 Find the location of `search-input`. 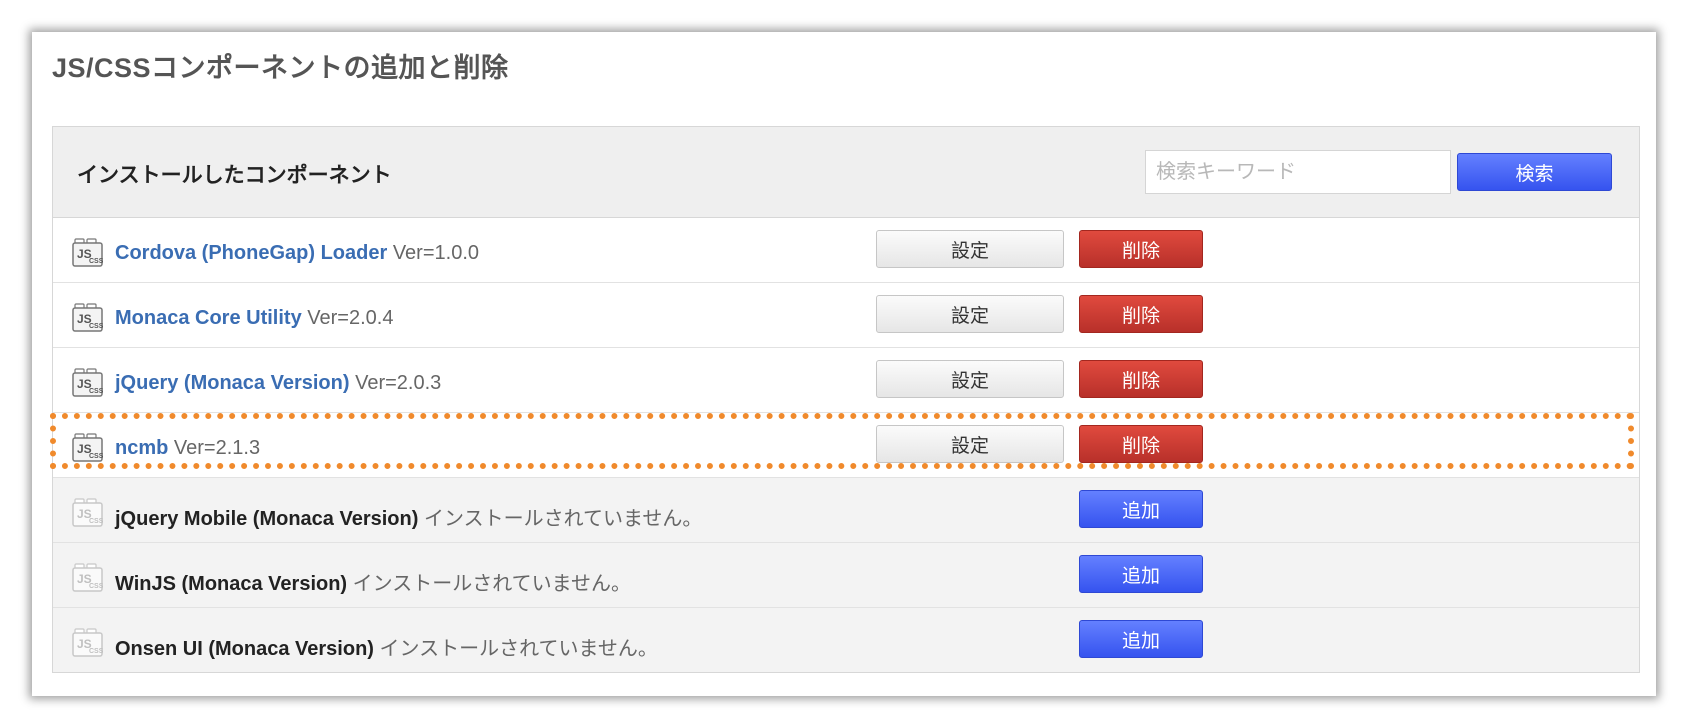

search-input is located at coordinates (1298, 172).